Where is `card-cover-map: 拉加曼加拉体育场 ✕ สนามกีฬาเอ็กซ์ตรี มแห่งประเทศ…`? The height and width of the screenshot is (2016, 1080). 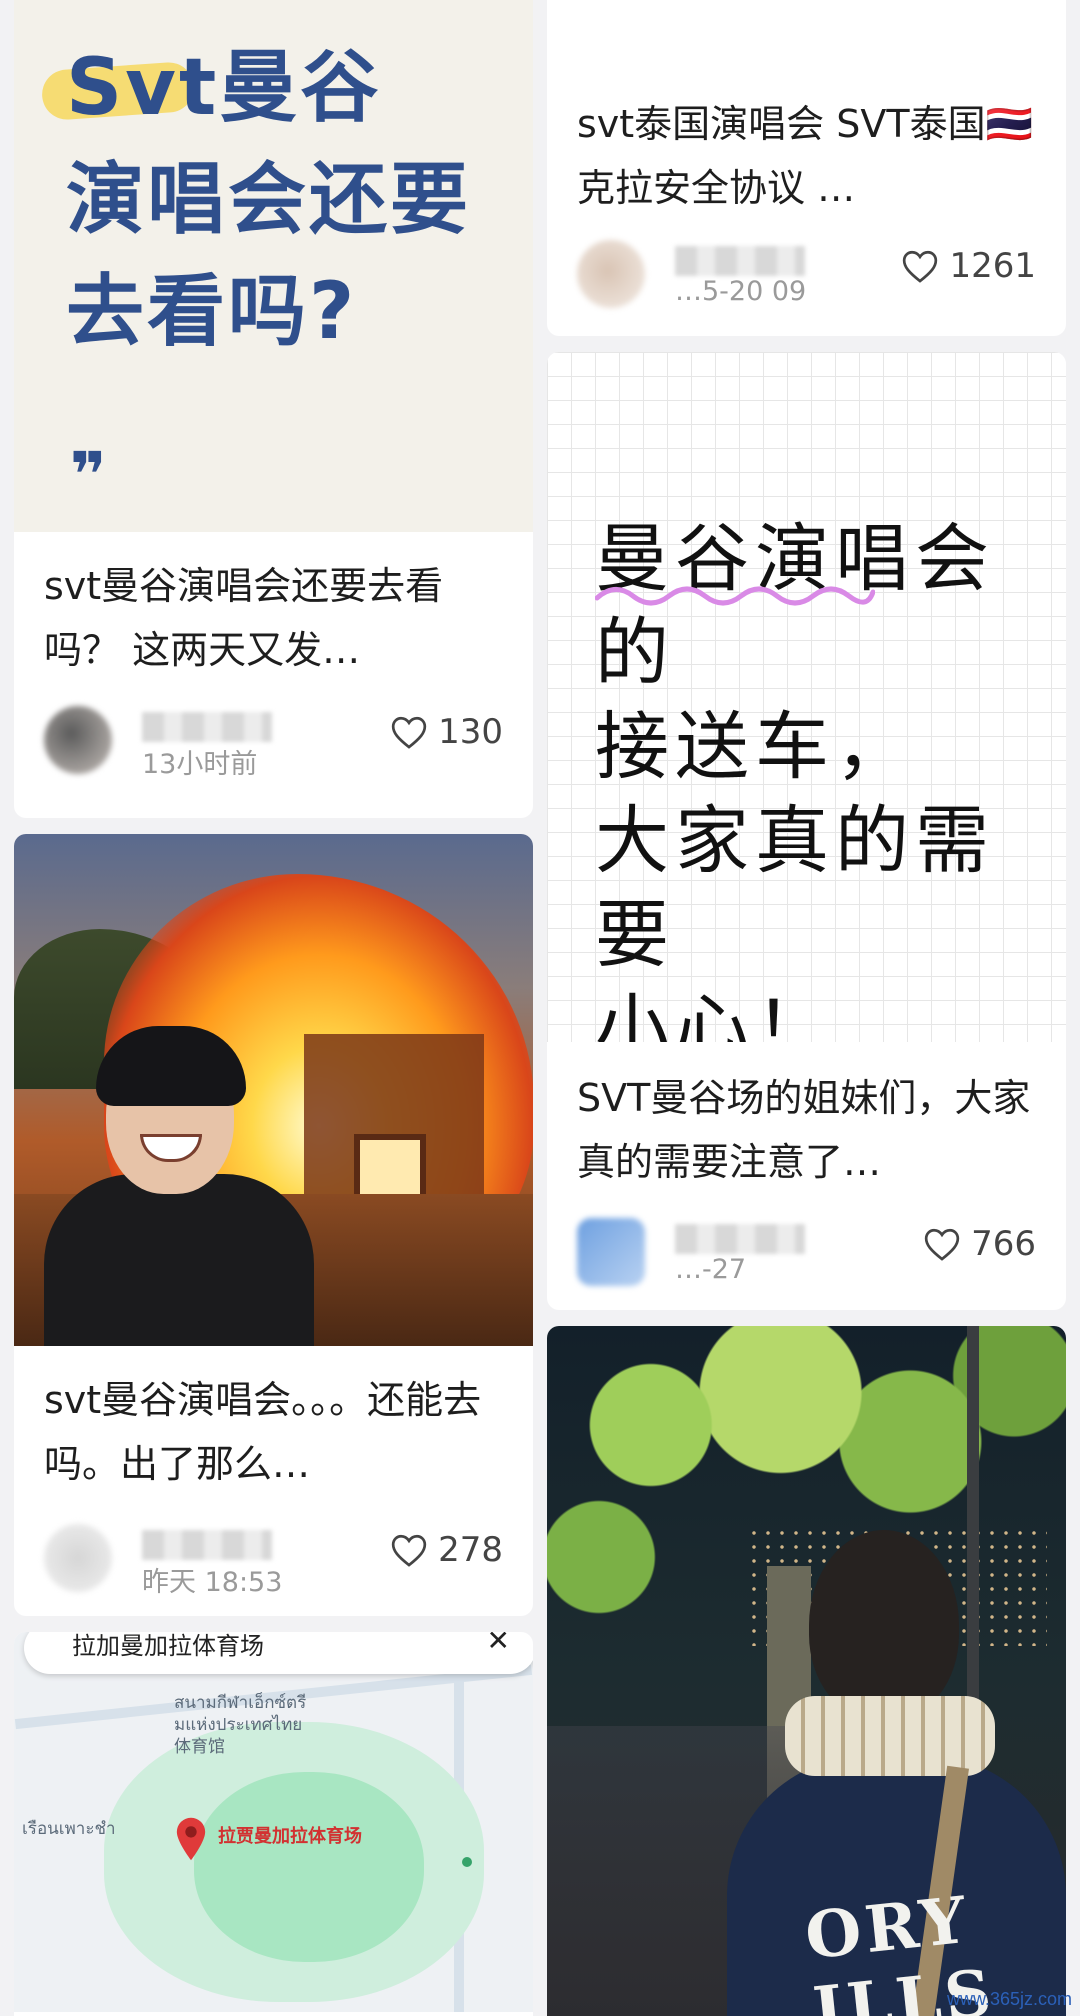
card-cover-map: 拉加曼加拉体育场 ✕ สนามกีฬาเอ็กซ์ตรี มแห่งประเทศ… is located at coordinates (273, 1822).